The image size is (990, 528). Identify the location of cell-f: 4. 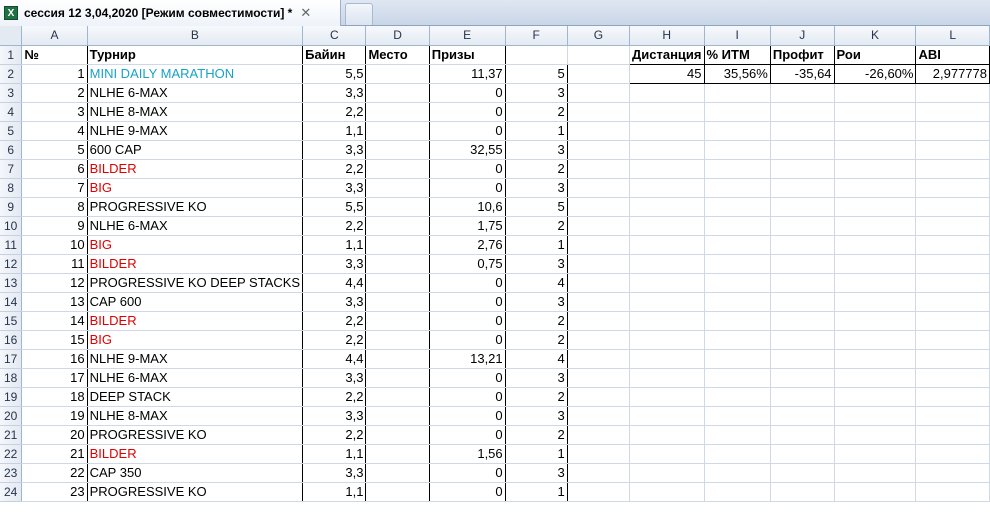
(536, 359).